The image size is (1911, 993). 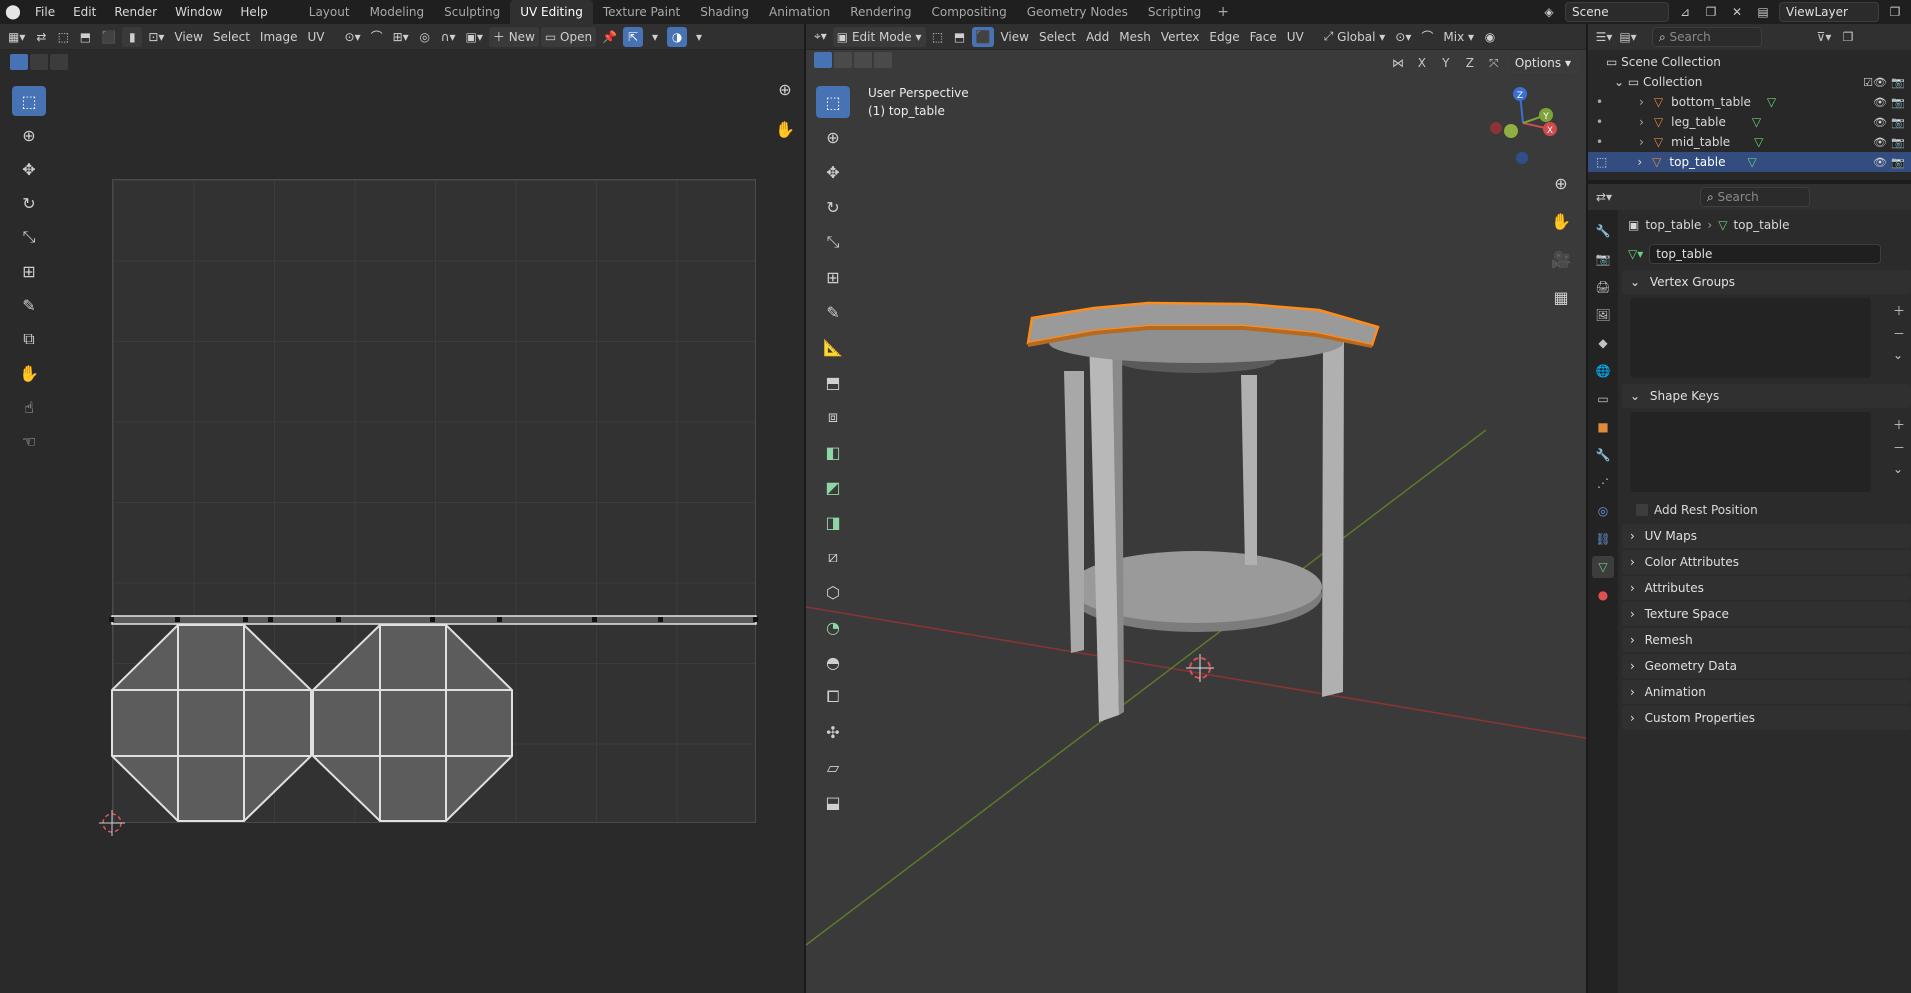 I want to click on proportional-edit-icon: ◎, so click(x=425, y=37).